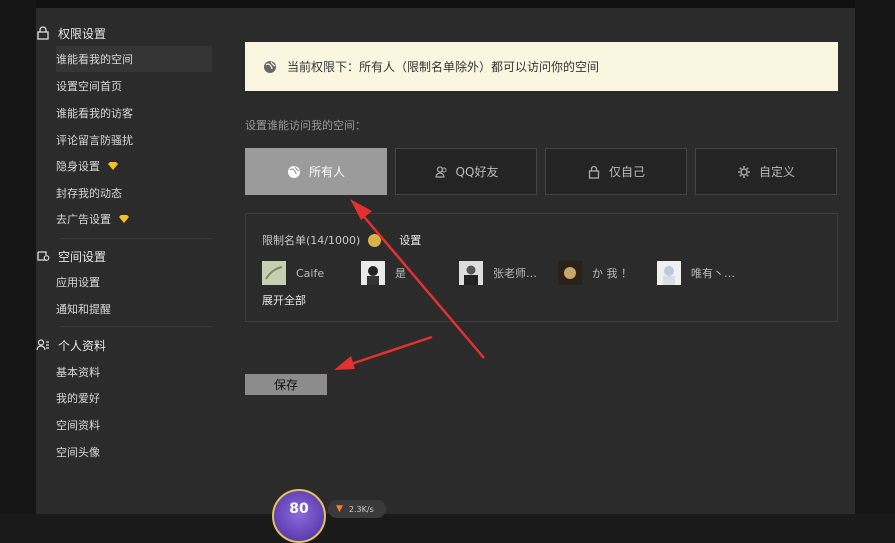 The width and height of the screenshot is (895, 543). What do you see at coordinates (83, 309) in the screenshot?
I see `sidebar-item-label: 通知和提醒` at bounding box center [83, 309].